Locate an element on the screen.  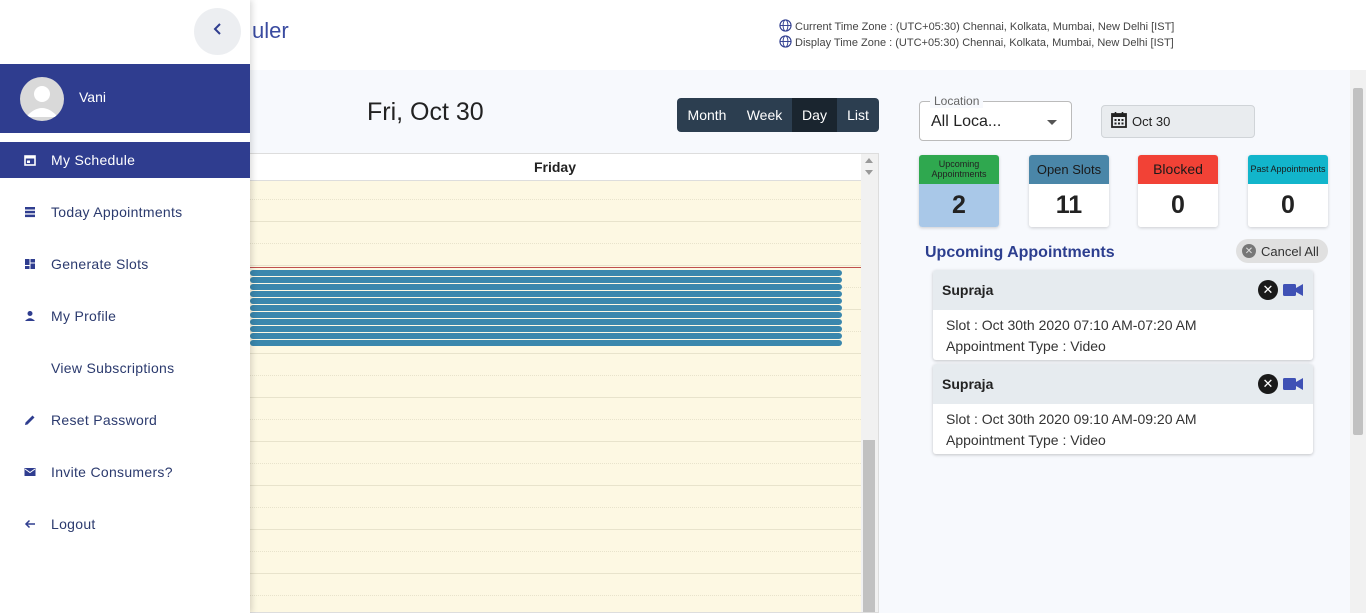
scroll-up-icon is located at coordinates (869, 160).